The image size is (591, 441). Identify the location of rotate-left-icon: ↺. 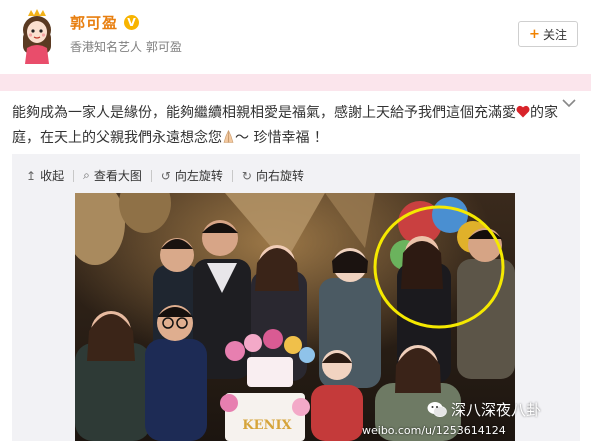
(165, 175).